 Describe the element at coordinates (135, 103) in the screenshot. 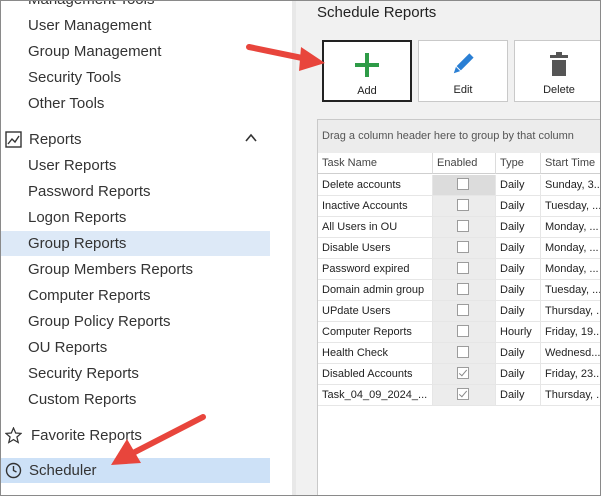

I see `sidebar-item-other-tools: Other Tools` at that location.